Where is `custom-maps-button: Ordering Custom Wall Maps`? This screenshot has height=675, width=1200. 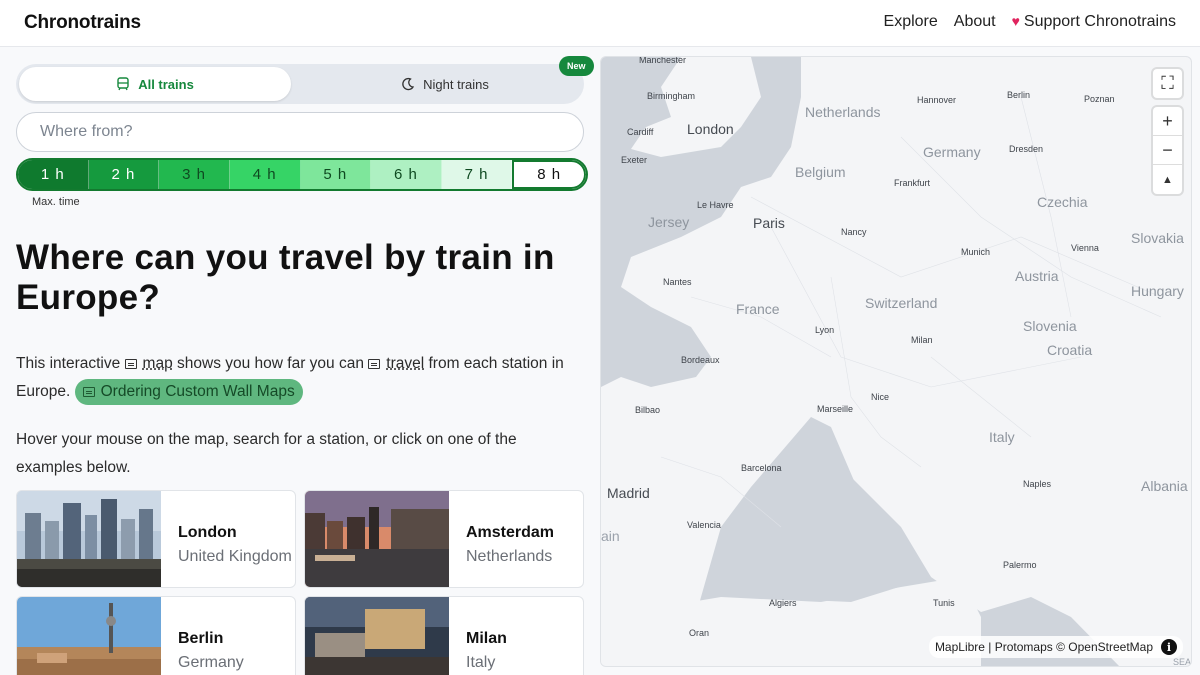 custom-maps-button: Ordering Custom Wall Maps is located at coordinates (188, 392).